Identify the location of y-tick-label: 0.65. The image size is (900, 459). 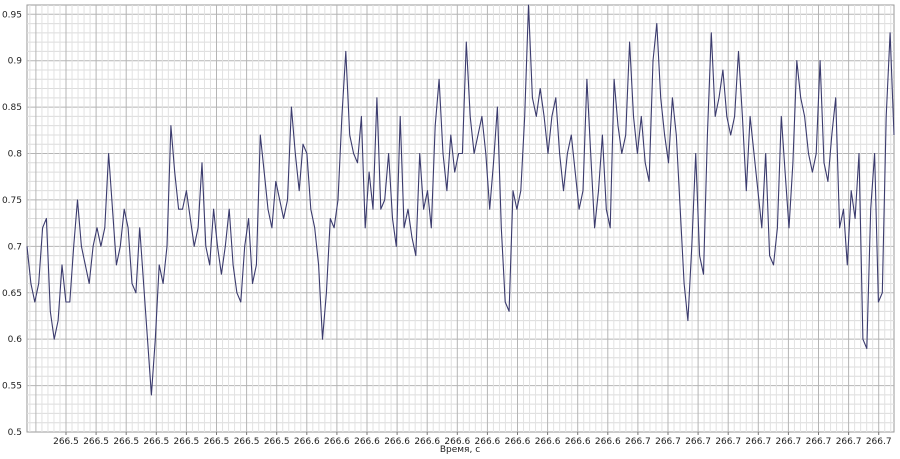
(12, 294).